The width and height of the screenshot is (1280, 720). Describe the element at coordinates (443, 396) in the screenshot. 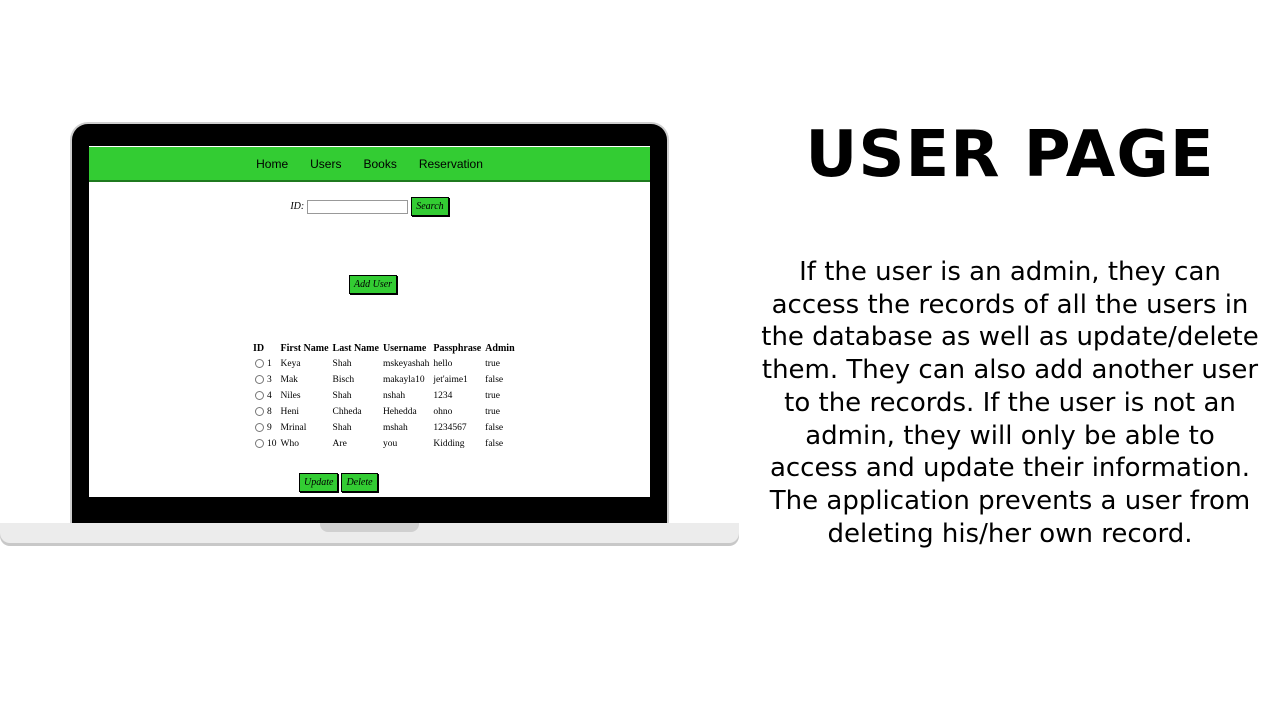

I see `row-passphrase: 1234` at that location.